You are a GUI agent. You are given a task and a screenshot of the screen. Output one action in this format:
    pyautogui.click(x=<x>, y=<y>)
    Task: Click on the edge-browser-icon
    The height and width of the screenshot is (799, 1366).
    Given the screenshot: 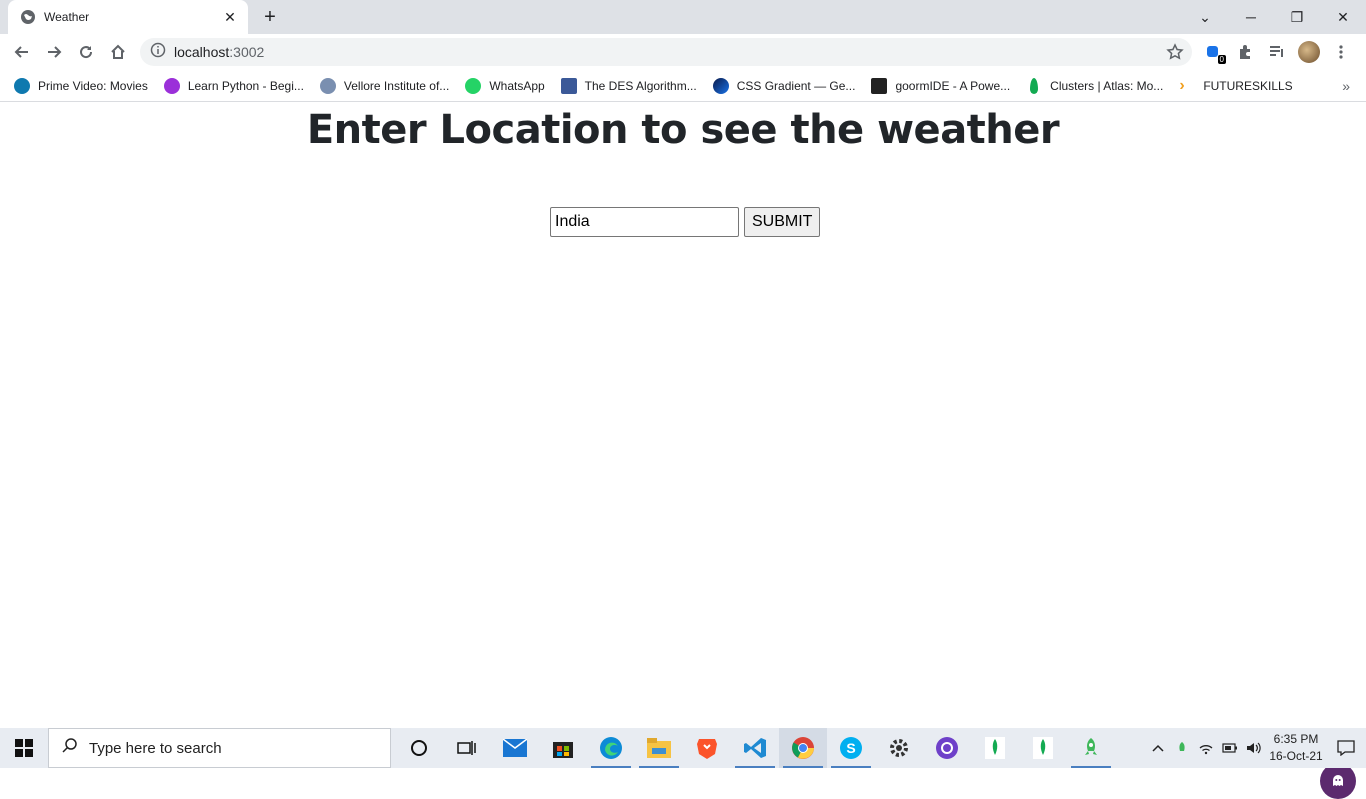 What is the action you would take?
    pyautogui.click(x=611, y=748)
    